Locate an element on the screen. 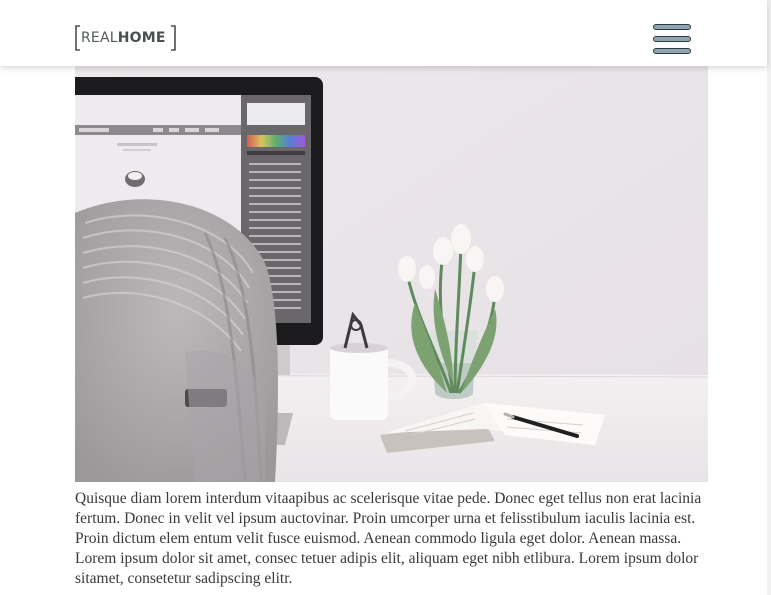 The height and width of the screenshot is (595, 771). realhome-logo: REALHOME is located at coordinates (125, 38).